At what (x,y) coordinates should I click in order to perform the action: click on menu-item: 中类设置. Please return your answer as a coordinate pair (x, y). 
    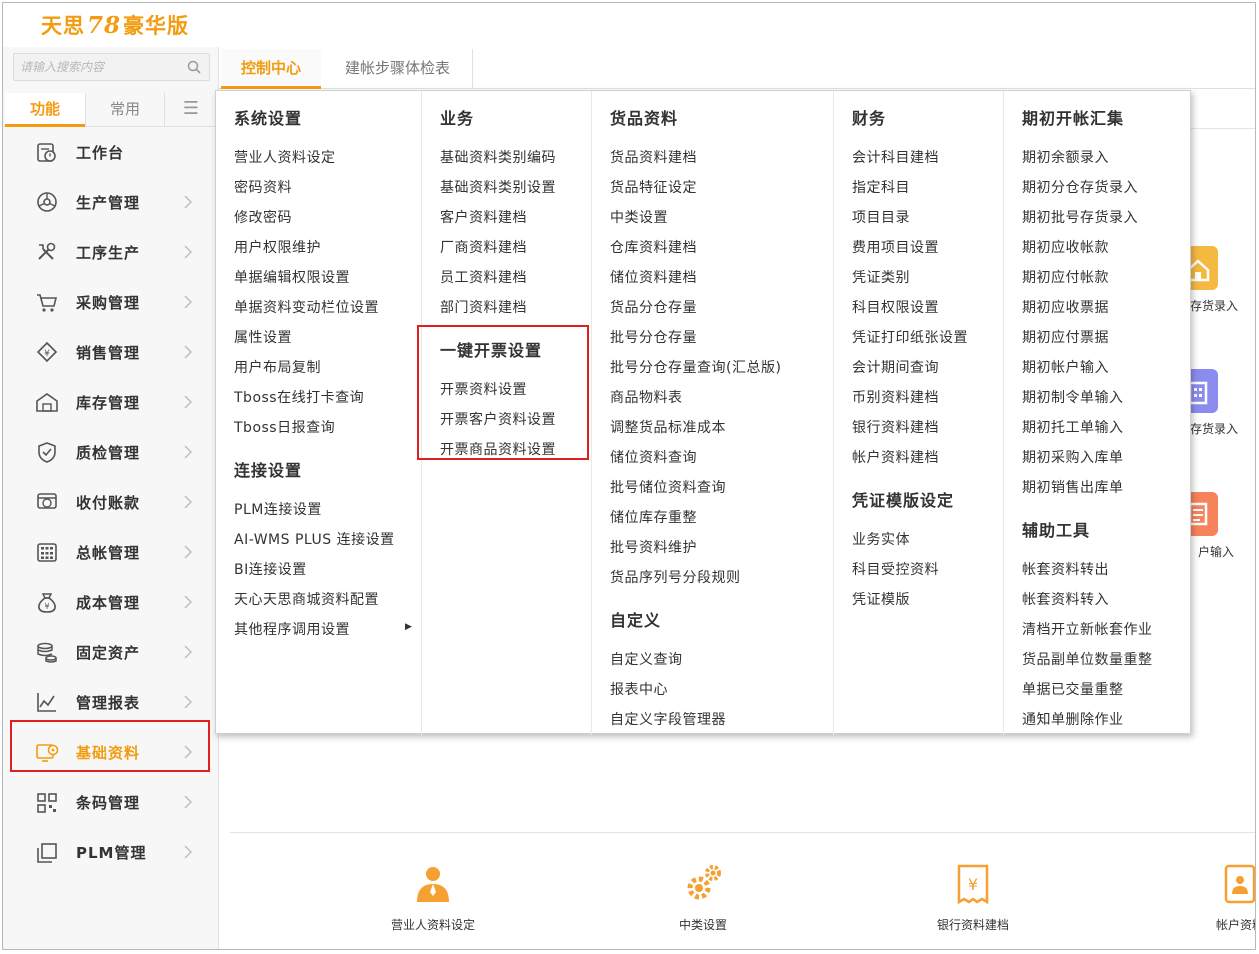
    Looking at the image, I should click on (639, 217).